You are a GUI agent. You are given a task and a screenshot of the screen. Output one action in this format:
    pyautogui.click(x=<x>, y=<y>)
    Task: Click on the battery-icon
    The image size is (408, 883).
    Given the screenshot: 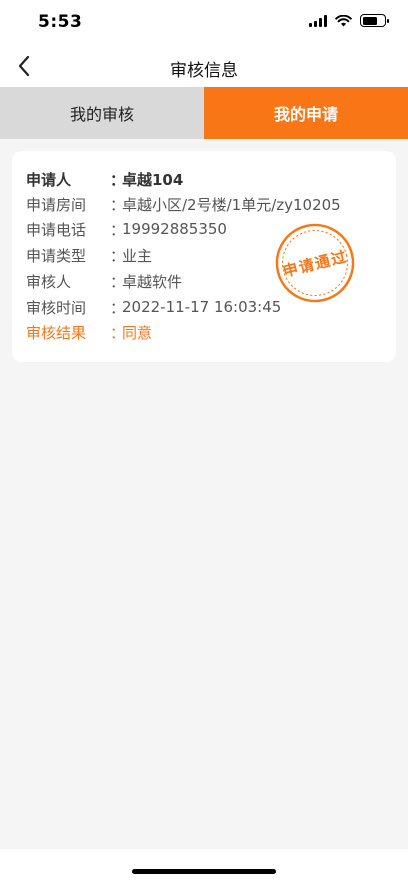 What is the action you would take?
    pyautogui.click(x=374, y=20)
    